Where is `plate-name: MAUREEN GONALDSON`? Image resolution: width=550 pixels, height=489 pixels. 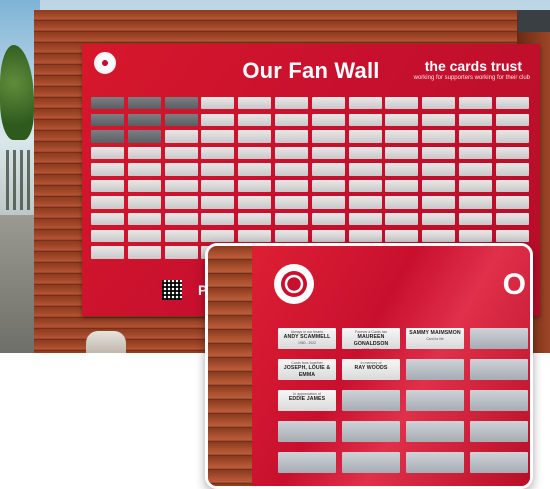 plate-name: MAUREEN GONALDSON is located at coordinates (371, 340).